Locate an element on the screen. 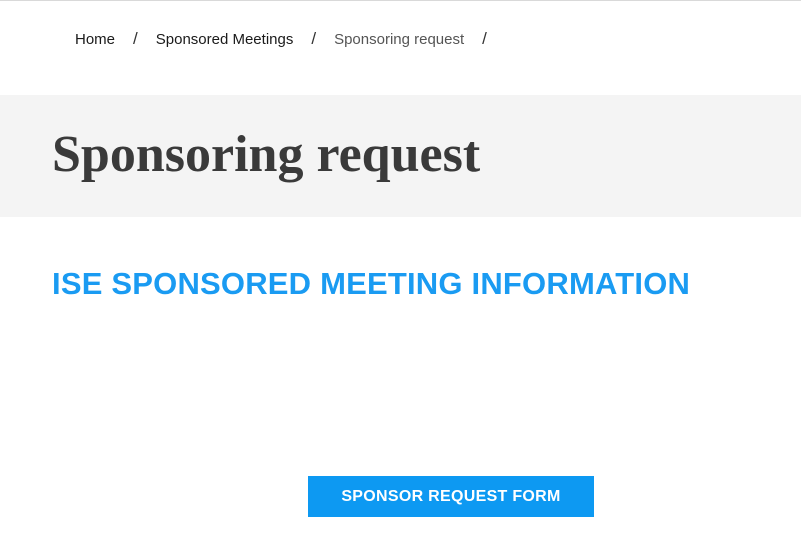 This screenshot has height=540, width=801. breadcrumb-home-link: Home is located at coordinates (95, 39).